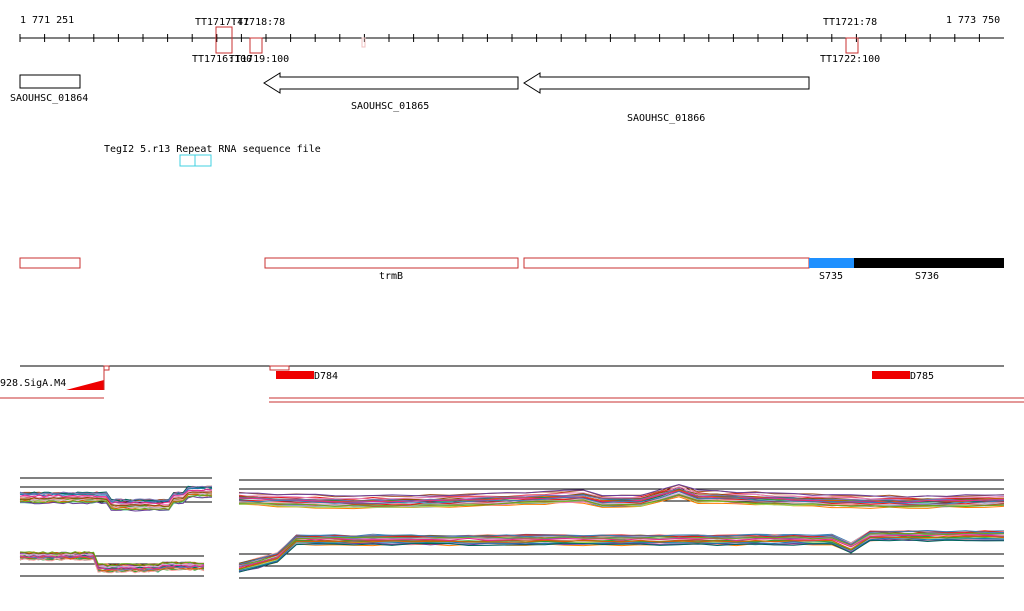 This screenshot has width=1024, height=611. Describe the element at coordinates (47, 20) in the screenshot. I see `ruler-start-label: 1 771 251` at that location.